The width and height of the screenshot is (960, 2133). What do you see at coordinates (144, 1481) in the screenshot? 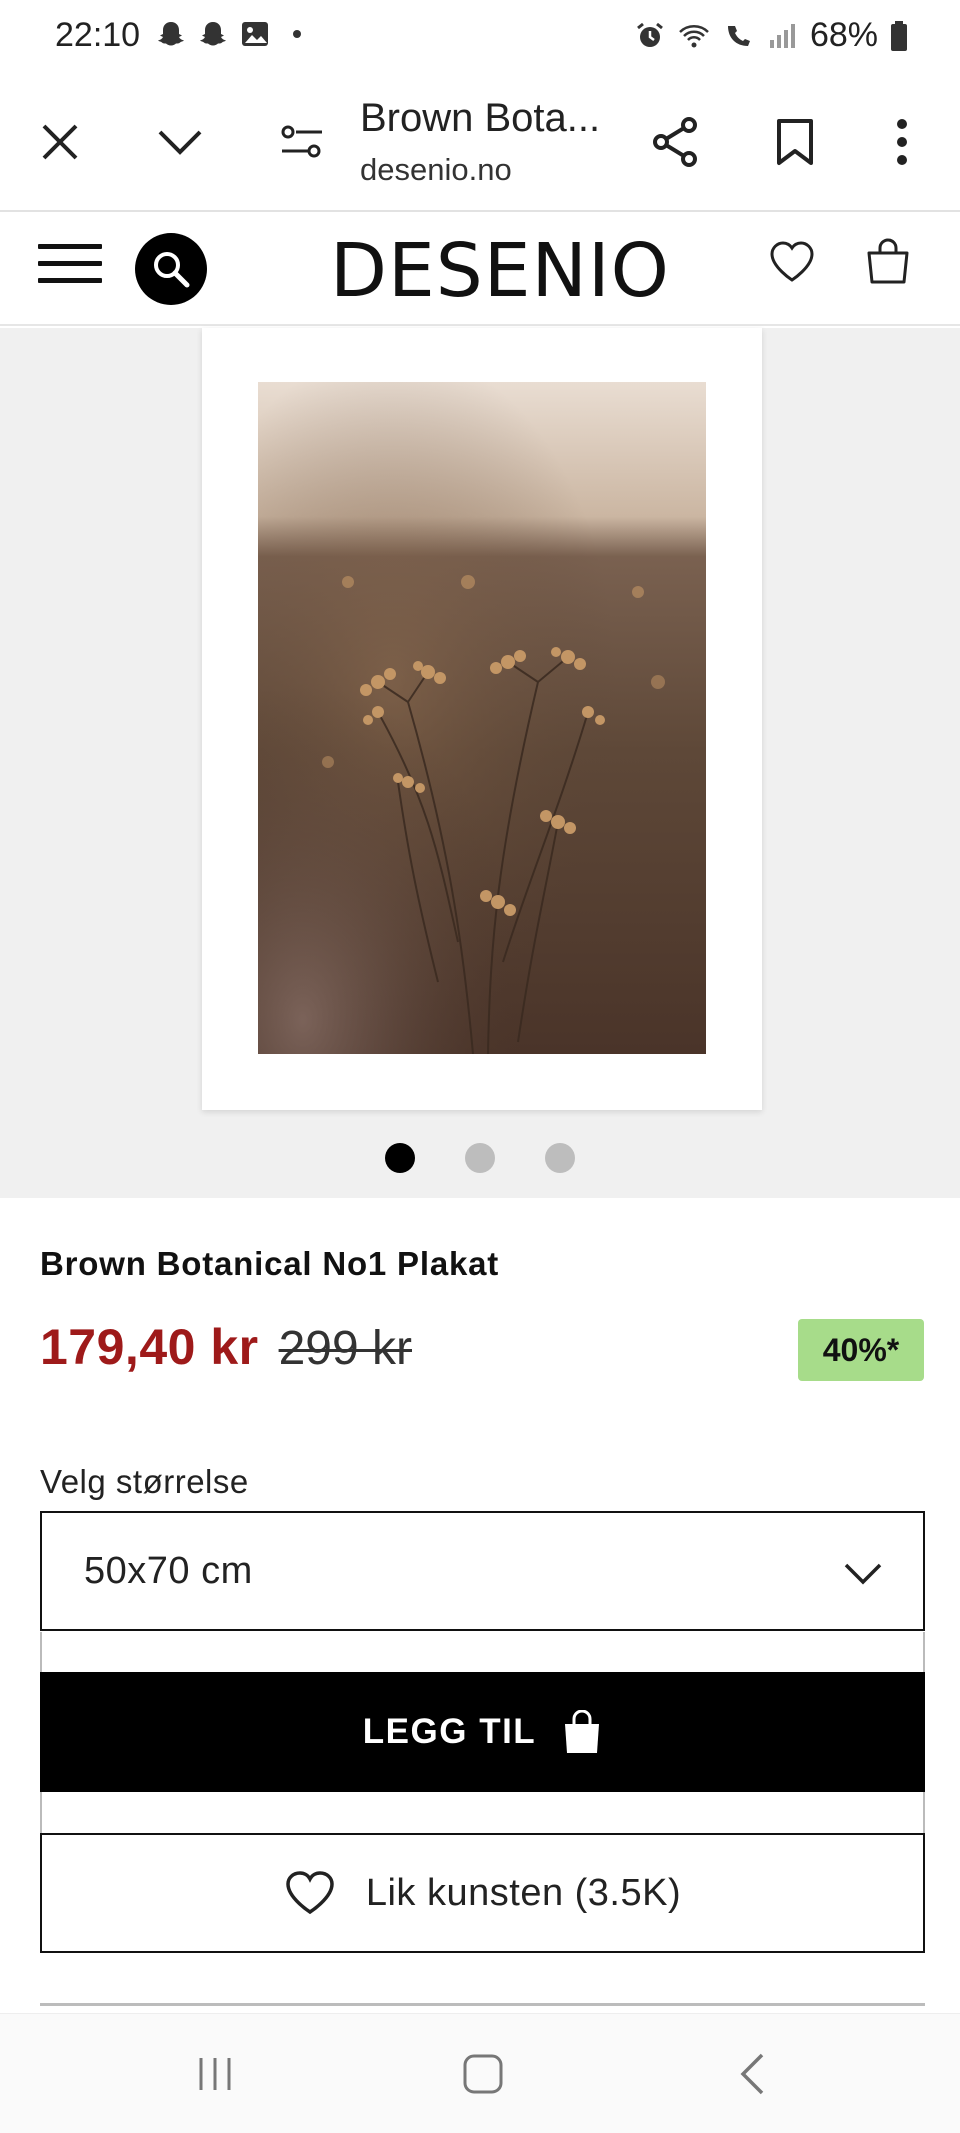
I see `size-label: Velg størrelse` at bounding box center [144, 1481].